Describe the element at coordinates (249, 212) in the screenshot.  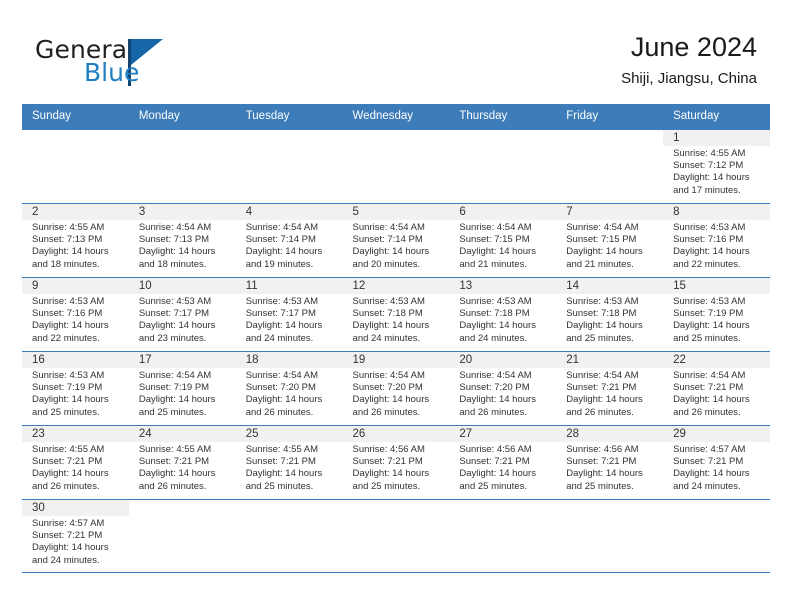
I see `day-number: 4` at that location.